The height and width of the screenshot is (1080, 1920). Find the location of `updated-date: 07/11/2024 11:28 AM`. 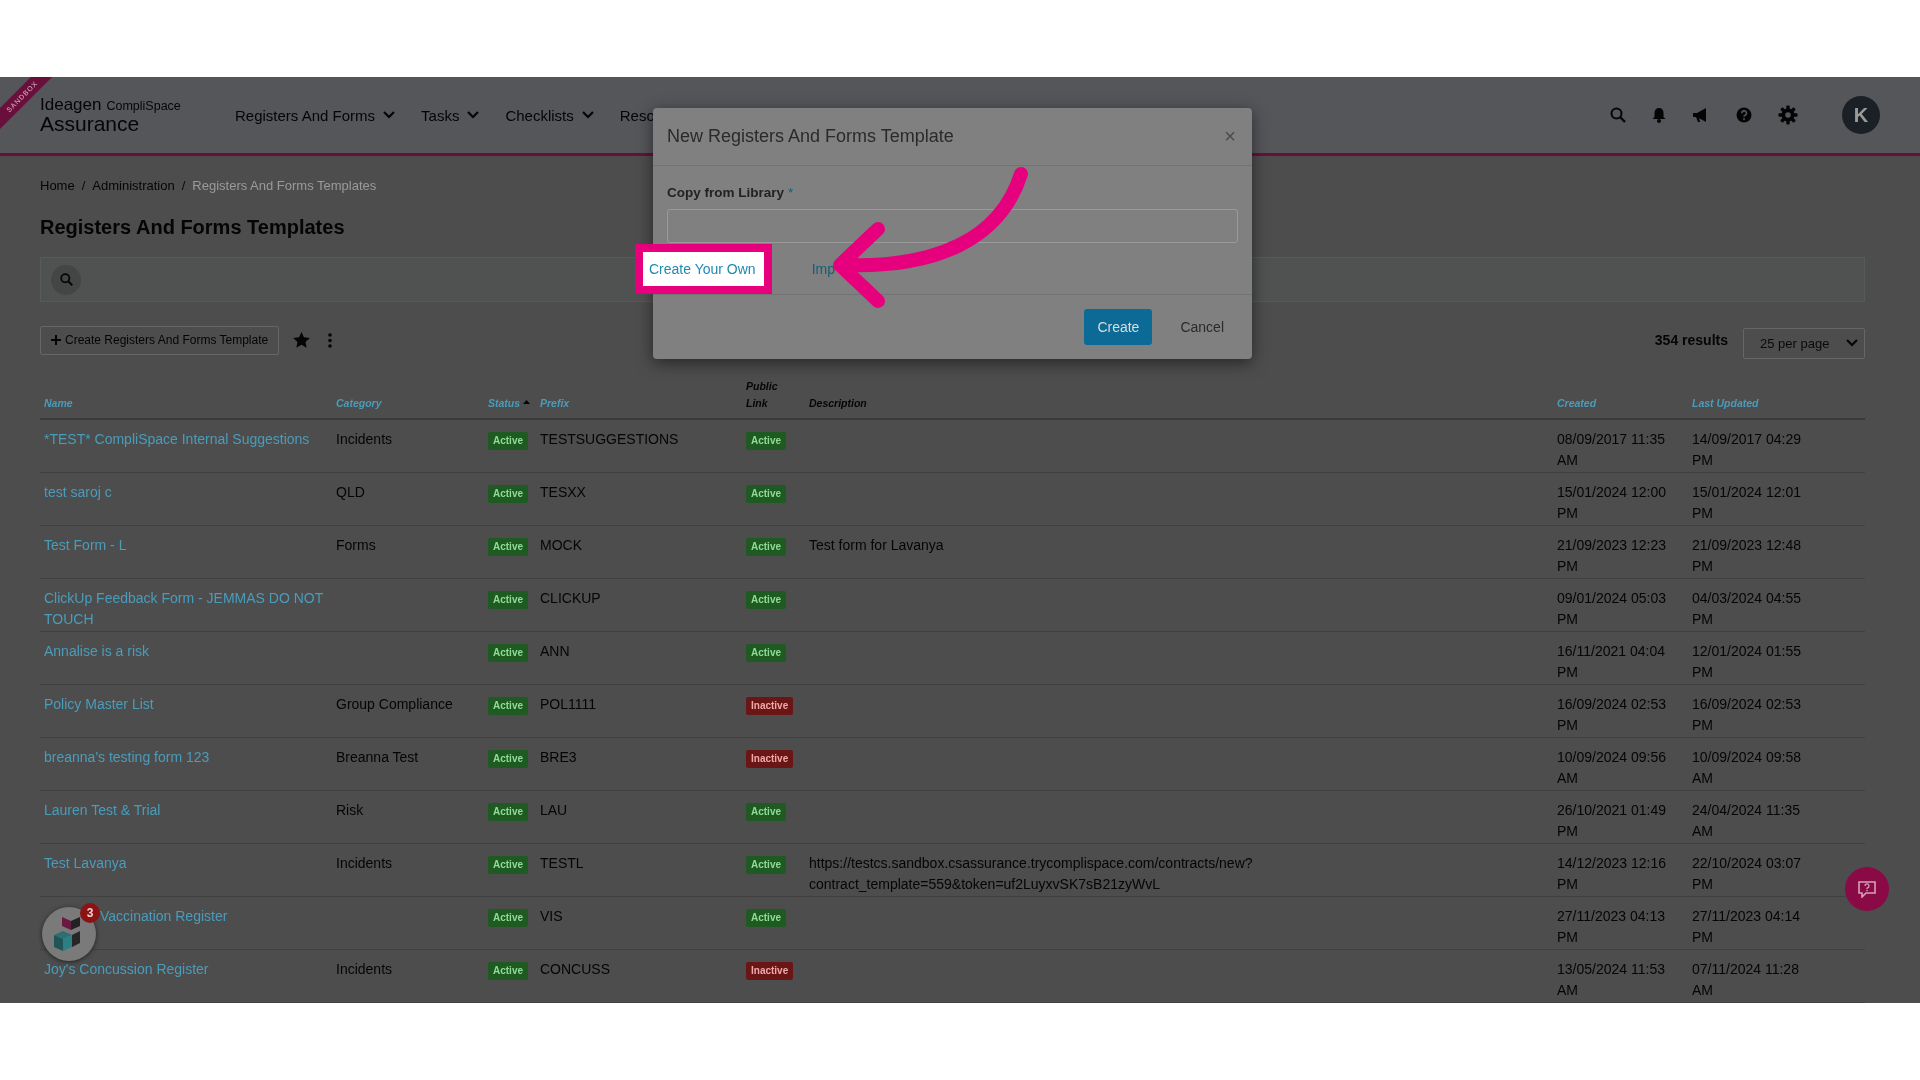

updated-date: 07/11/2024 11:28 AM is located at coordinates (1746, 979).